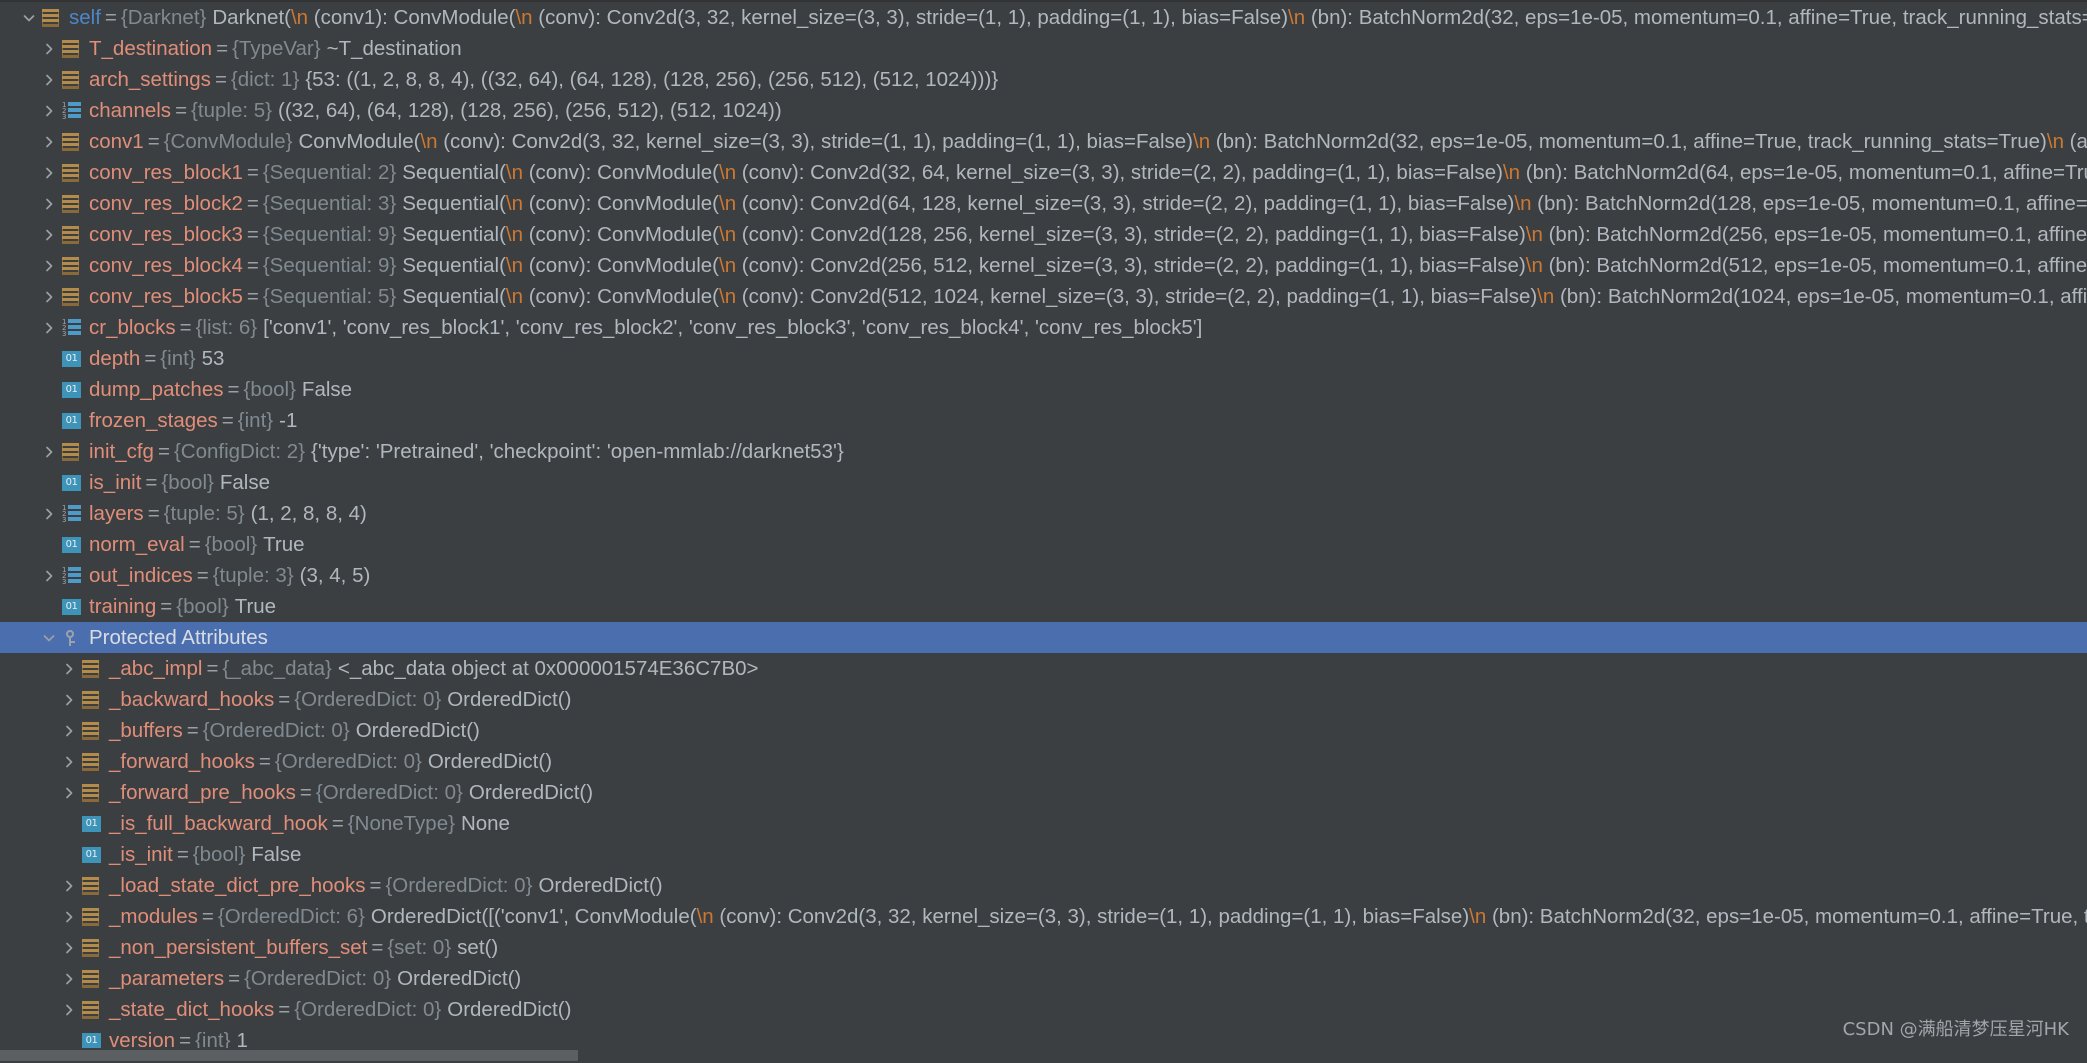 The height and width of the screenshot is (1063, 2087). I want to click on tree-variable-row: 1 2 3 layers = {tuple: 5} (1, 2, 8, 8, 4), so click(1043, 513).